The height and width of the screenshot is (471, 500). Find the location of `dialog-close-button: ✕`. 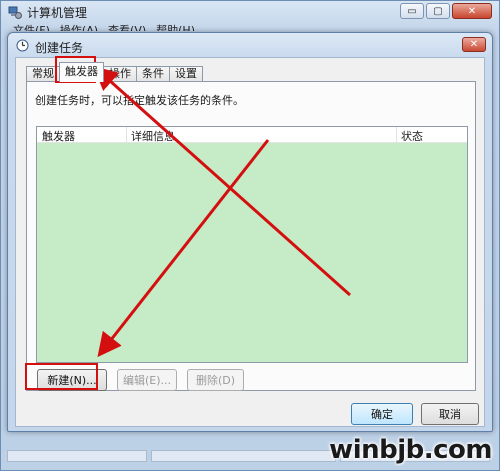

dialog-close-button: ✕ is located at coordinates (474, 44).